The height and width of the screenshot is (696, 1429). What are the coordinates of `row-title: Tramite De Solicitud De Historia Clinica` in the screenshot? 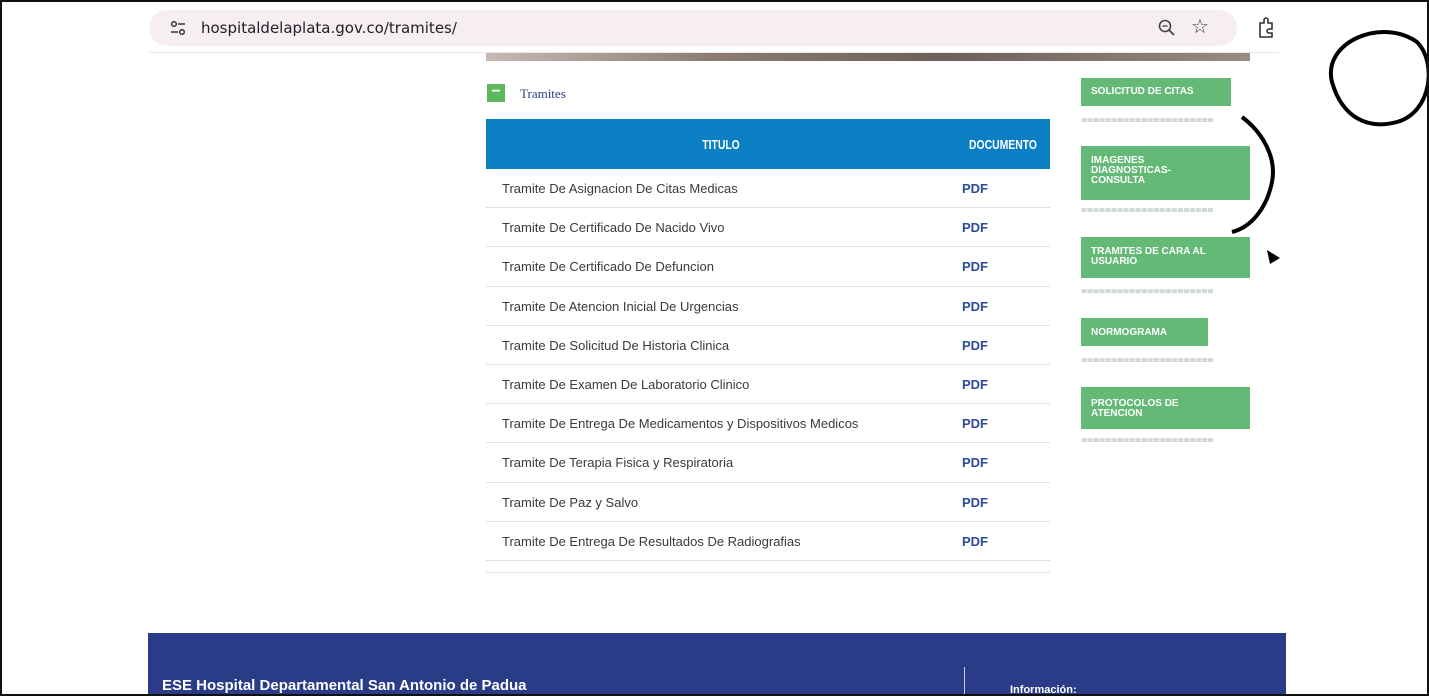 It's located at (616, 345).